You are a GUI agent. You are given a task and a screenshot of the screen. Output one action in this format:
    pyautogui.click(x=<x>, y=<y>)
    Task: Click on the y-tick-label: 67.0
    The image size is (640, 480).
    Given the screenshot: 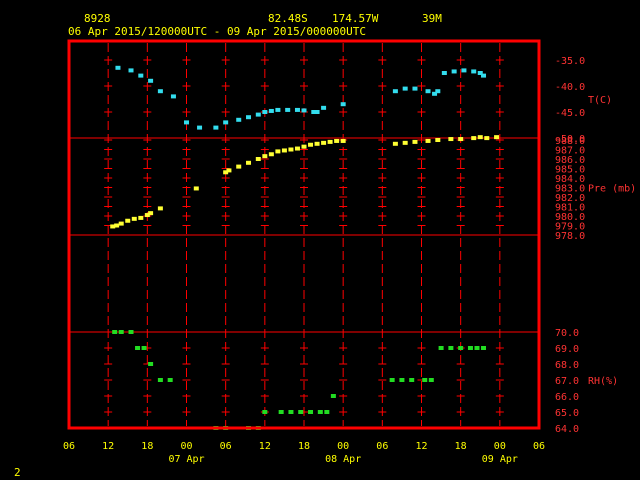 What is the action you would take?
    pyautogui.click(x=567, y=381)
    